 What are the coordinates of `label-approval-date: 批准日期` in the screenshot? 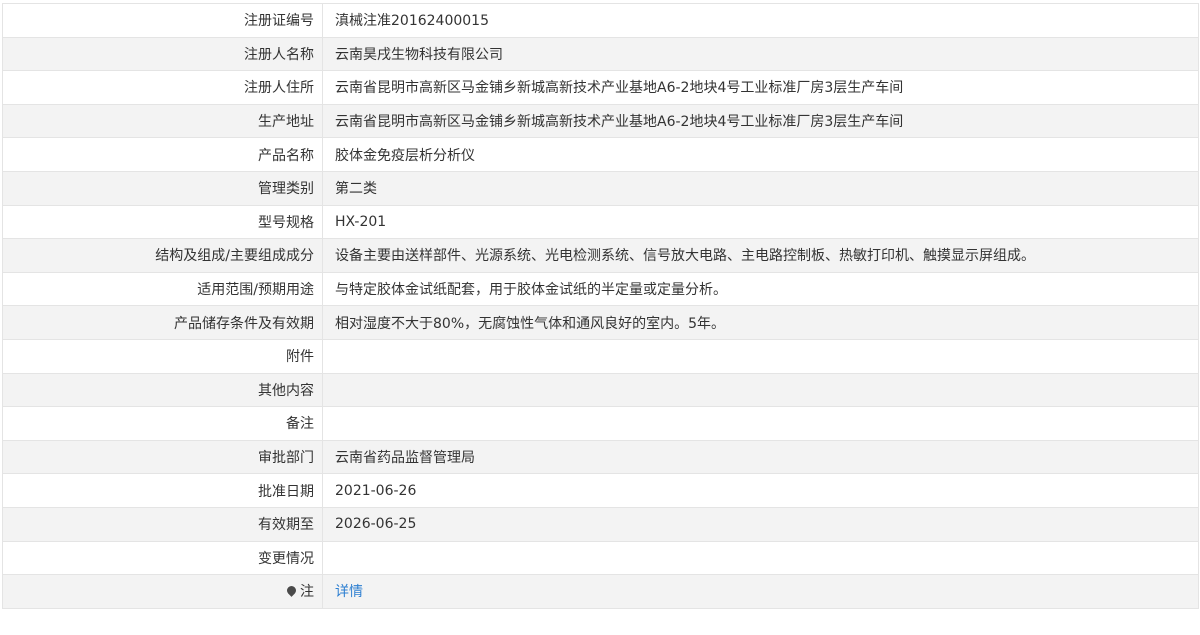 It's located at (163, 490).